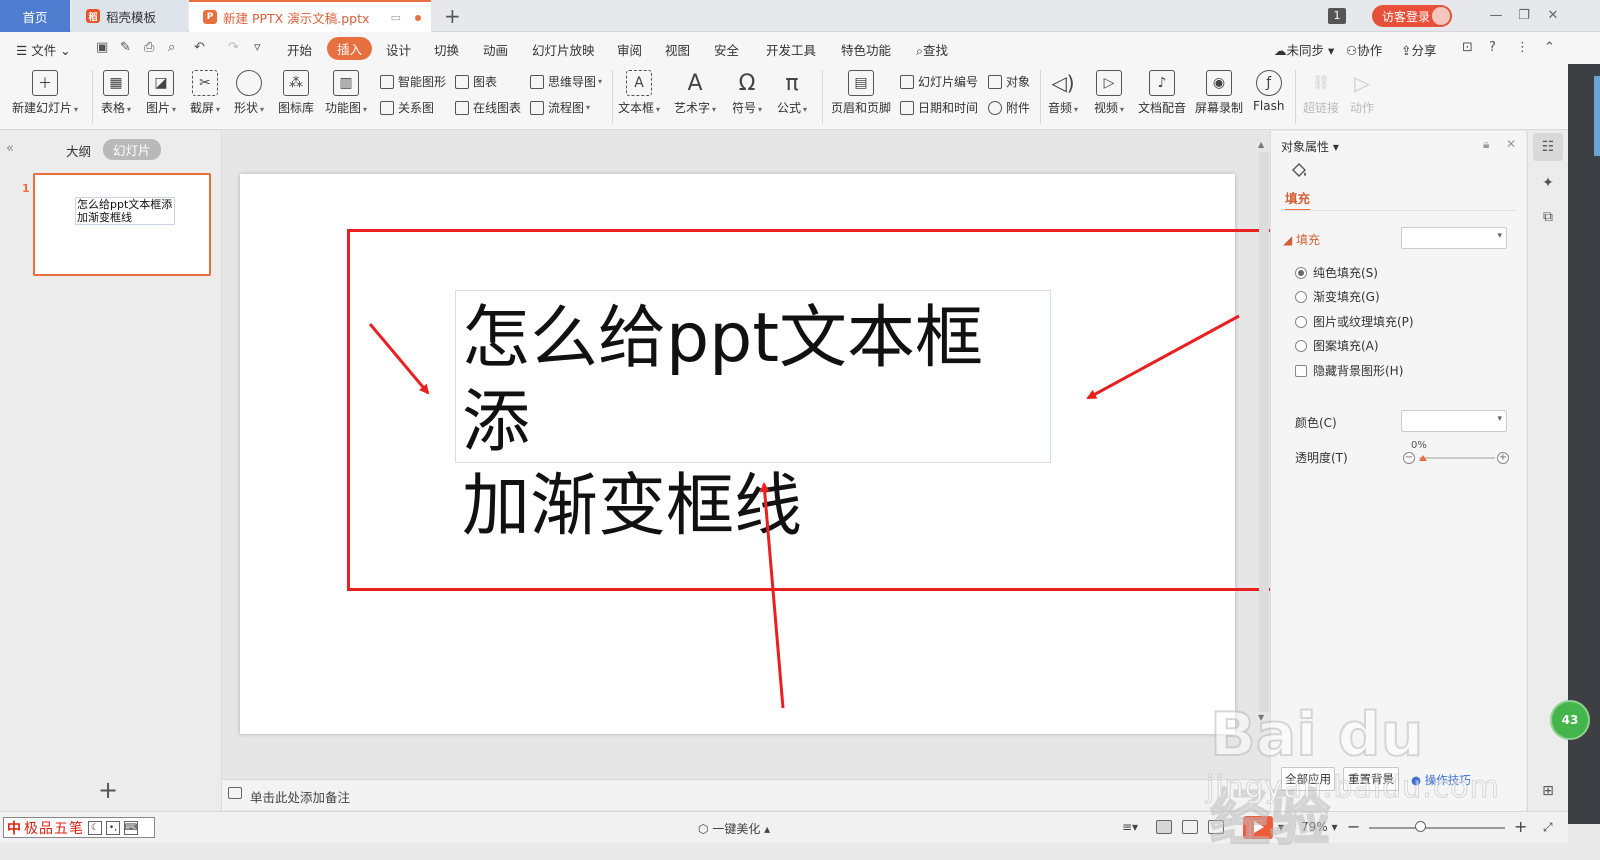 This screenshot has height=860, width=1600. I want to click on ime-name: 极品五笔, so click(54, 828).